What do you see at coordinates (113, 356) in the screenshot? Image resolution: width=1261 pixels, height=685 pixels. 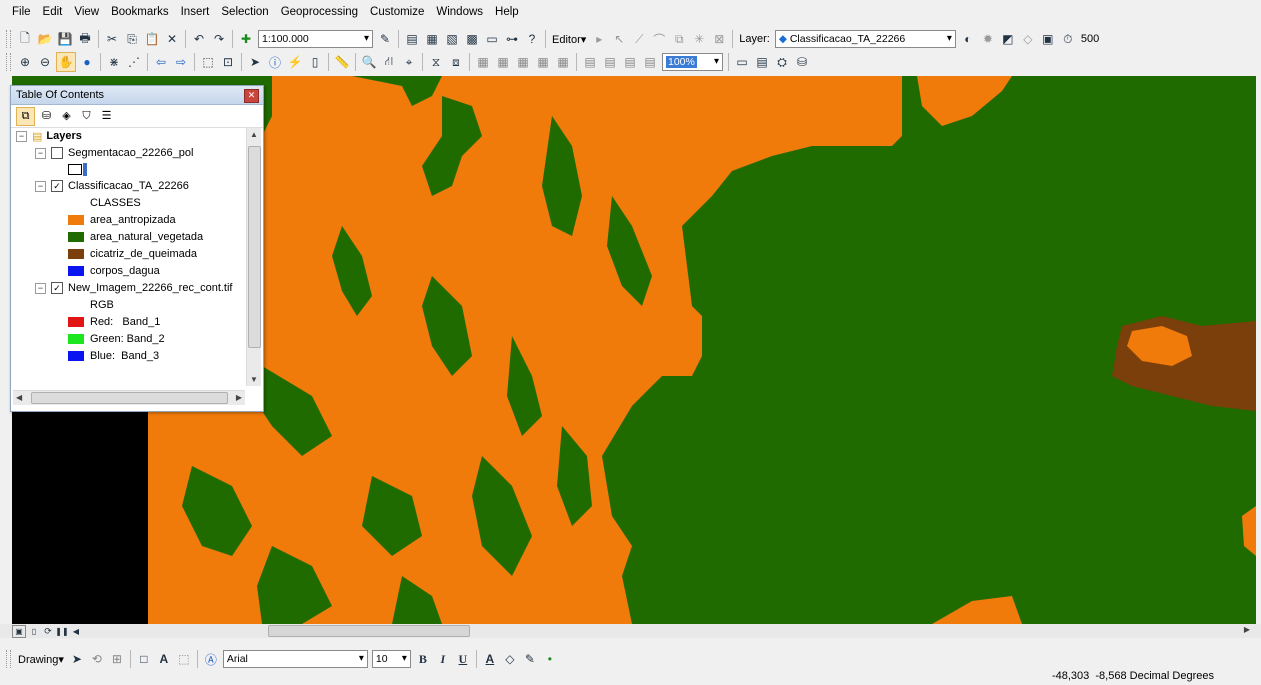 I see `band-item: Blue: Band_3` at bounding box center [113, 356].